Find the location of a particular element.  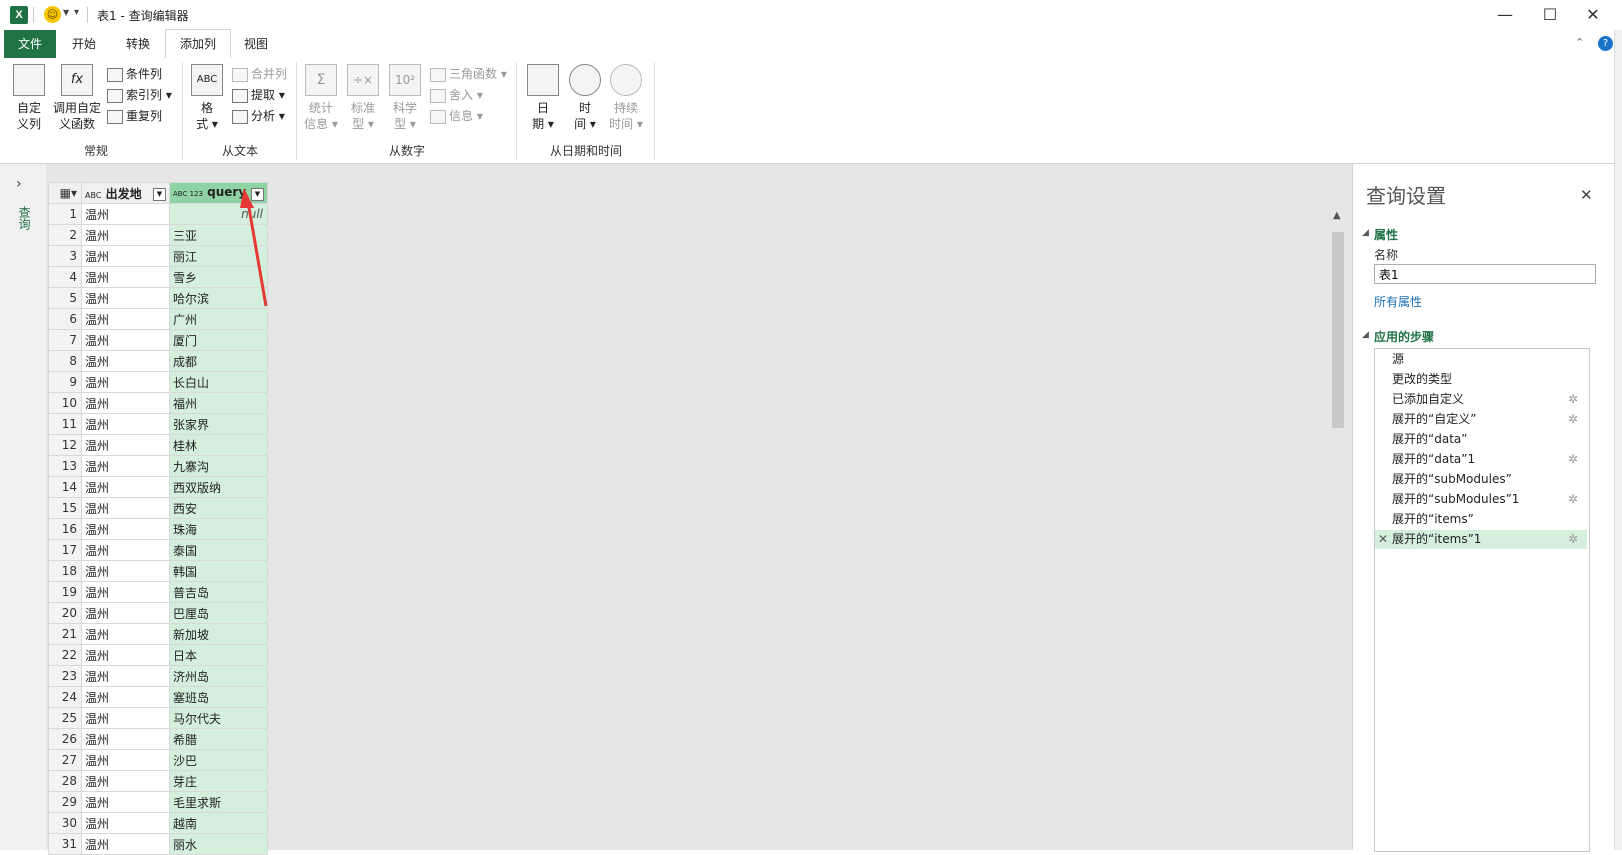

index-column-button: 索引列 ▾ is located at coordinates (139, 95).